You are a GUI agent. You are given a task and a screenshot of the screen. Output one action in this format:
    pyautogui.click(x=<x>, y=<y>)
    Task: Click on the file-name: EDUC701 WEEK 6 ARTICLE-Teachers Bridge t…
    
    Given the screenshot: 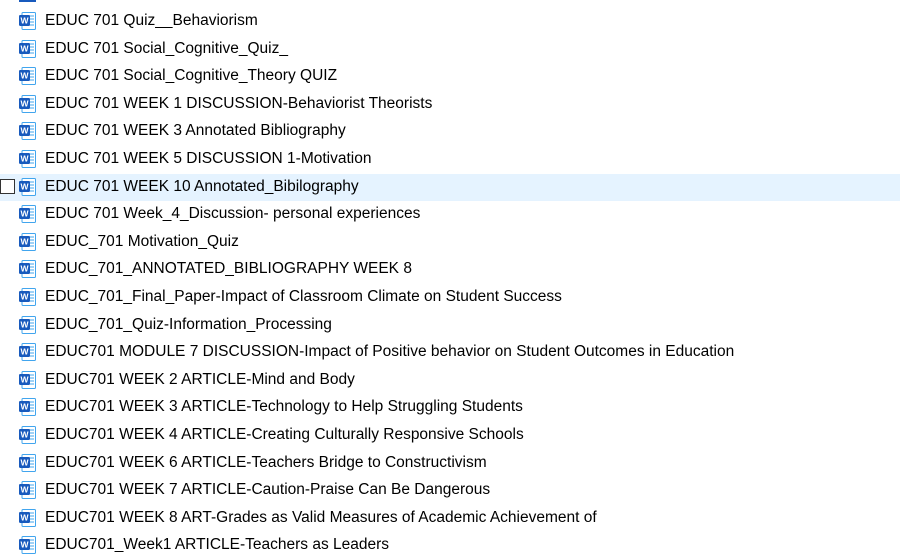 What is the action you would take?
    pyautogui.click(x=266, y=462)
    